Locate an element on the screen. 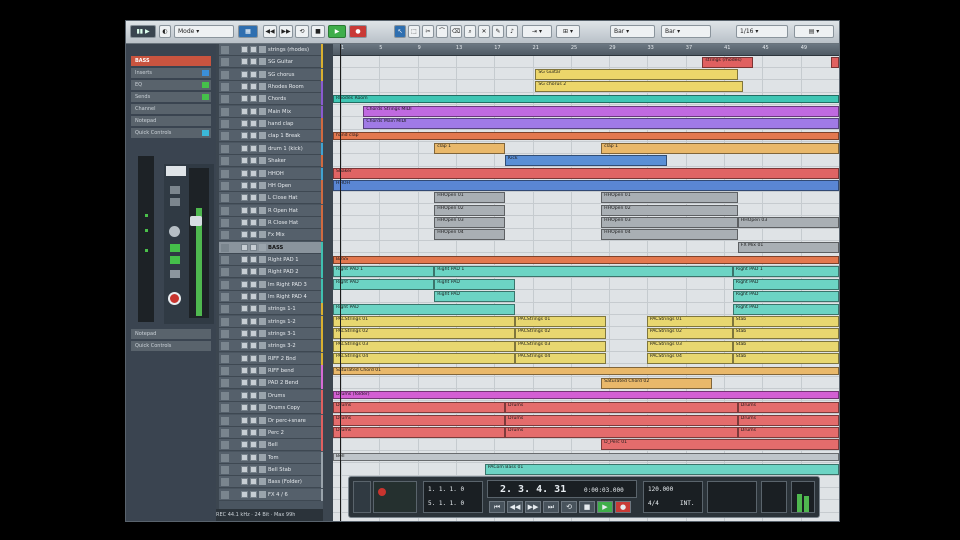  folder-part: Saturated Chord 01 is located at coordinates (586, 370).